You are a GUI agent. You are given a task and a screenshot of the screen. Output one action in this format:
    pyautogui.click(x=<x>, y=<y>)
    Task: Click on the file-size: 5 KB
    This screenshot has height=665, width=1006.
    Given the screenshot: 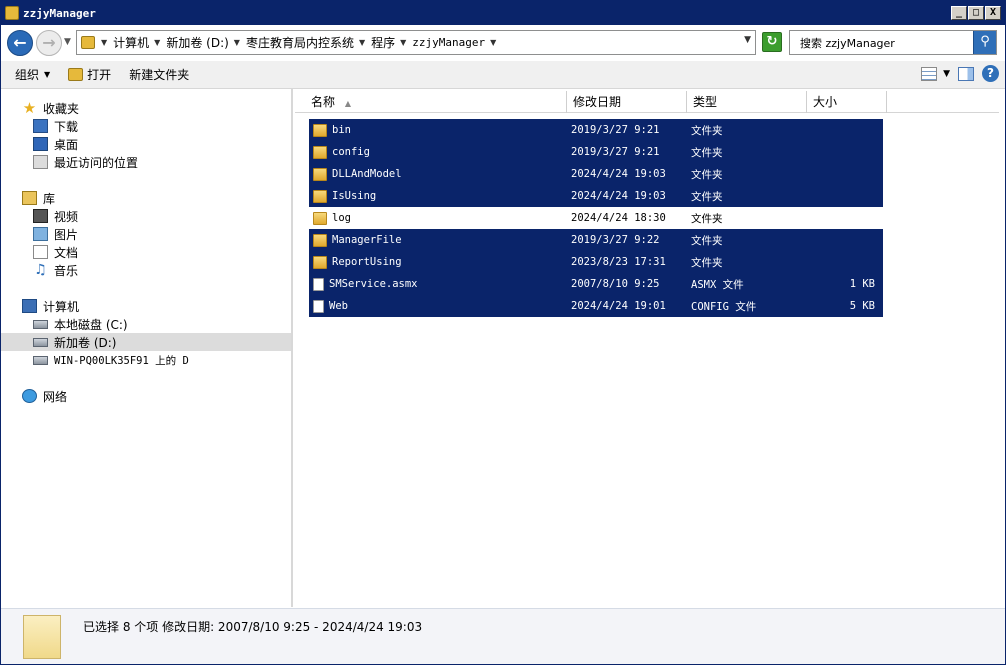 What is the action you would take?
    pyautogui.click(x=862, y=306)
    